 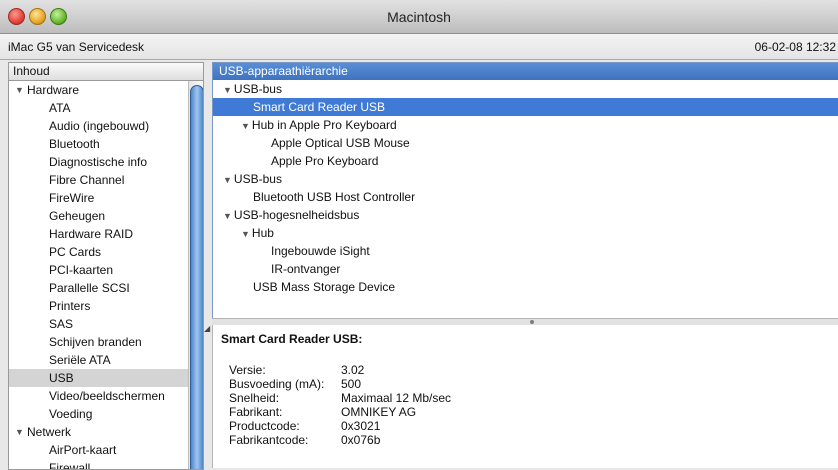 What do you see at coordinates (70, 465) in the screenshot?
I see `sidebar-item-label: Firewall` at bounding box center [70, 465].